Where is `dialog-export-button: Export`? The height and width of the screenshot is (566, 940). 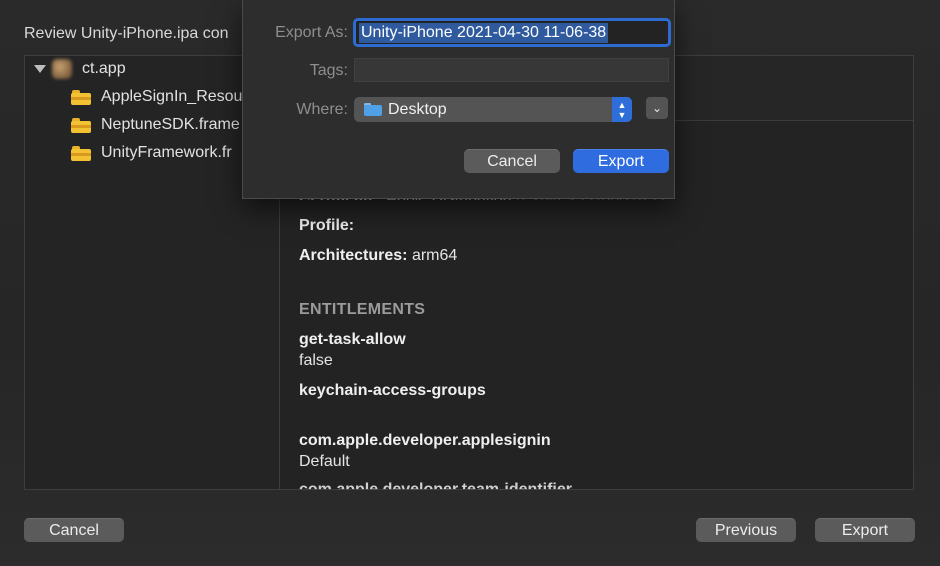 dialog-export-button: Export is located at coordinates (621, 161).